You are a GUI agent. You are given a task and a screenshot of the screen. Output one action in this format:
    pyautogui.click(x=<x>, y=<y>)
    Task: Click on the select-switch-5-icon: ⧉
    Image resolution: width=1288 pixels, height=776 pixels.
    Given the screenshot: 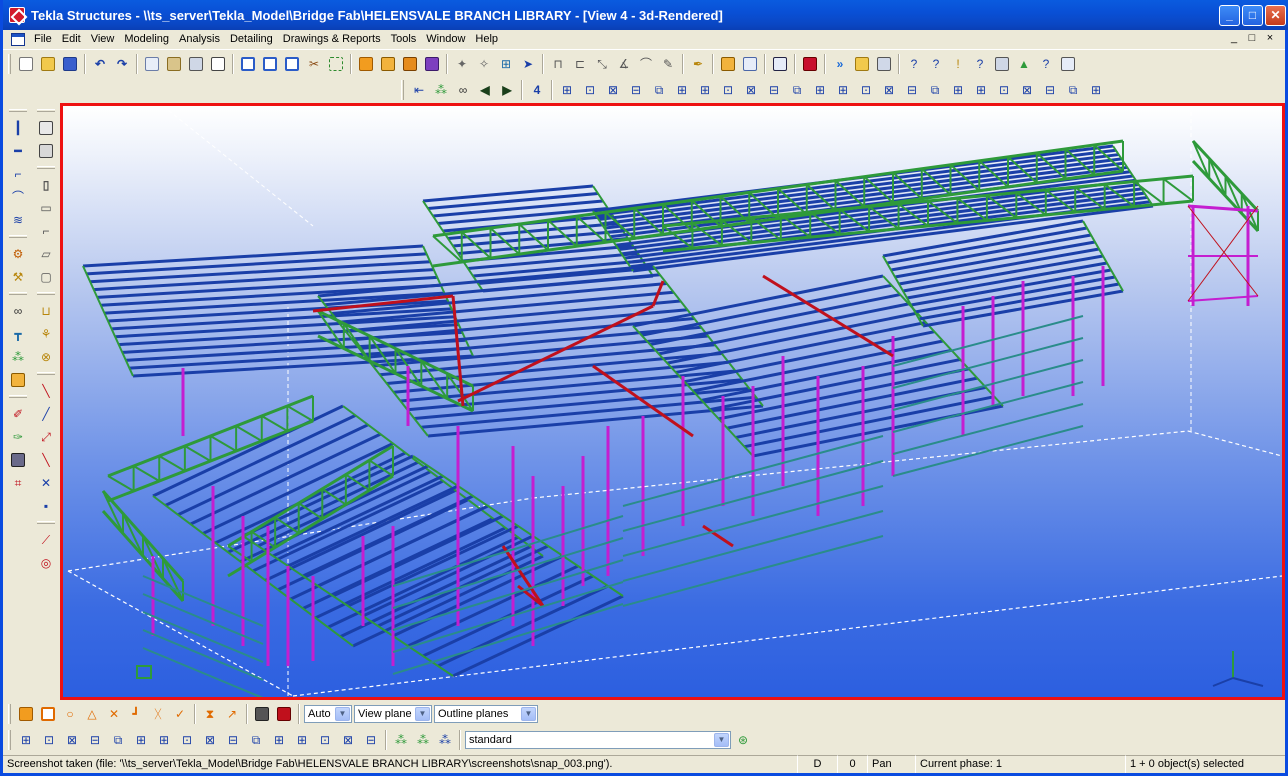 What is the action you would take?
    pyautogui.click(x=118, y=740)
    